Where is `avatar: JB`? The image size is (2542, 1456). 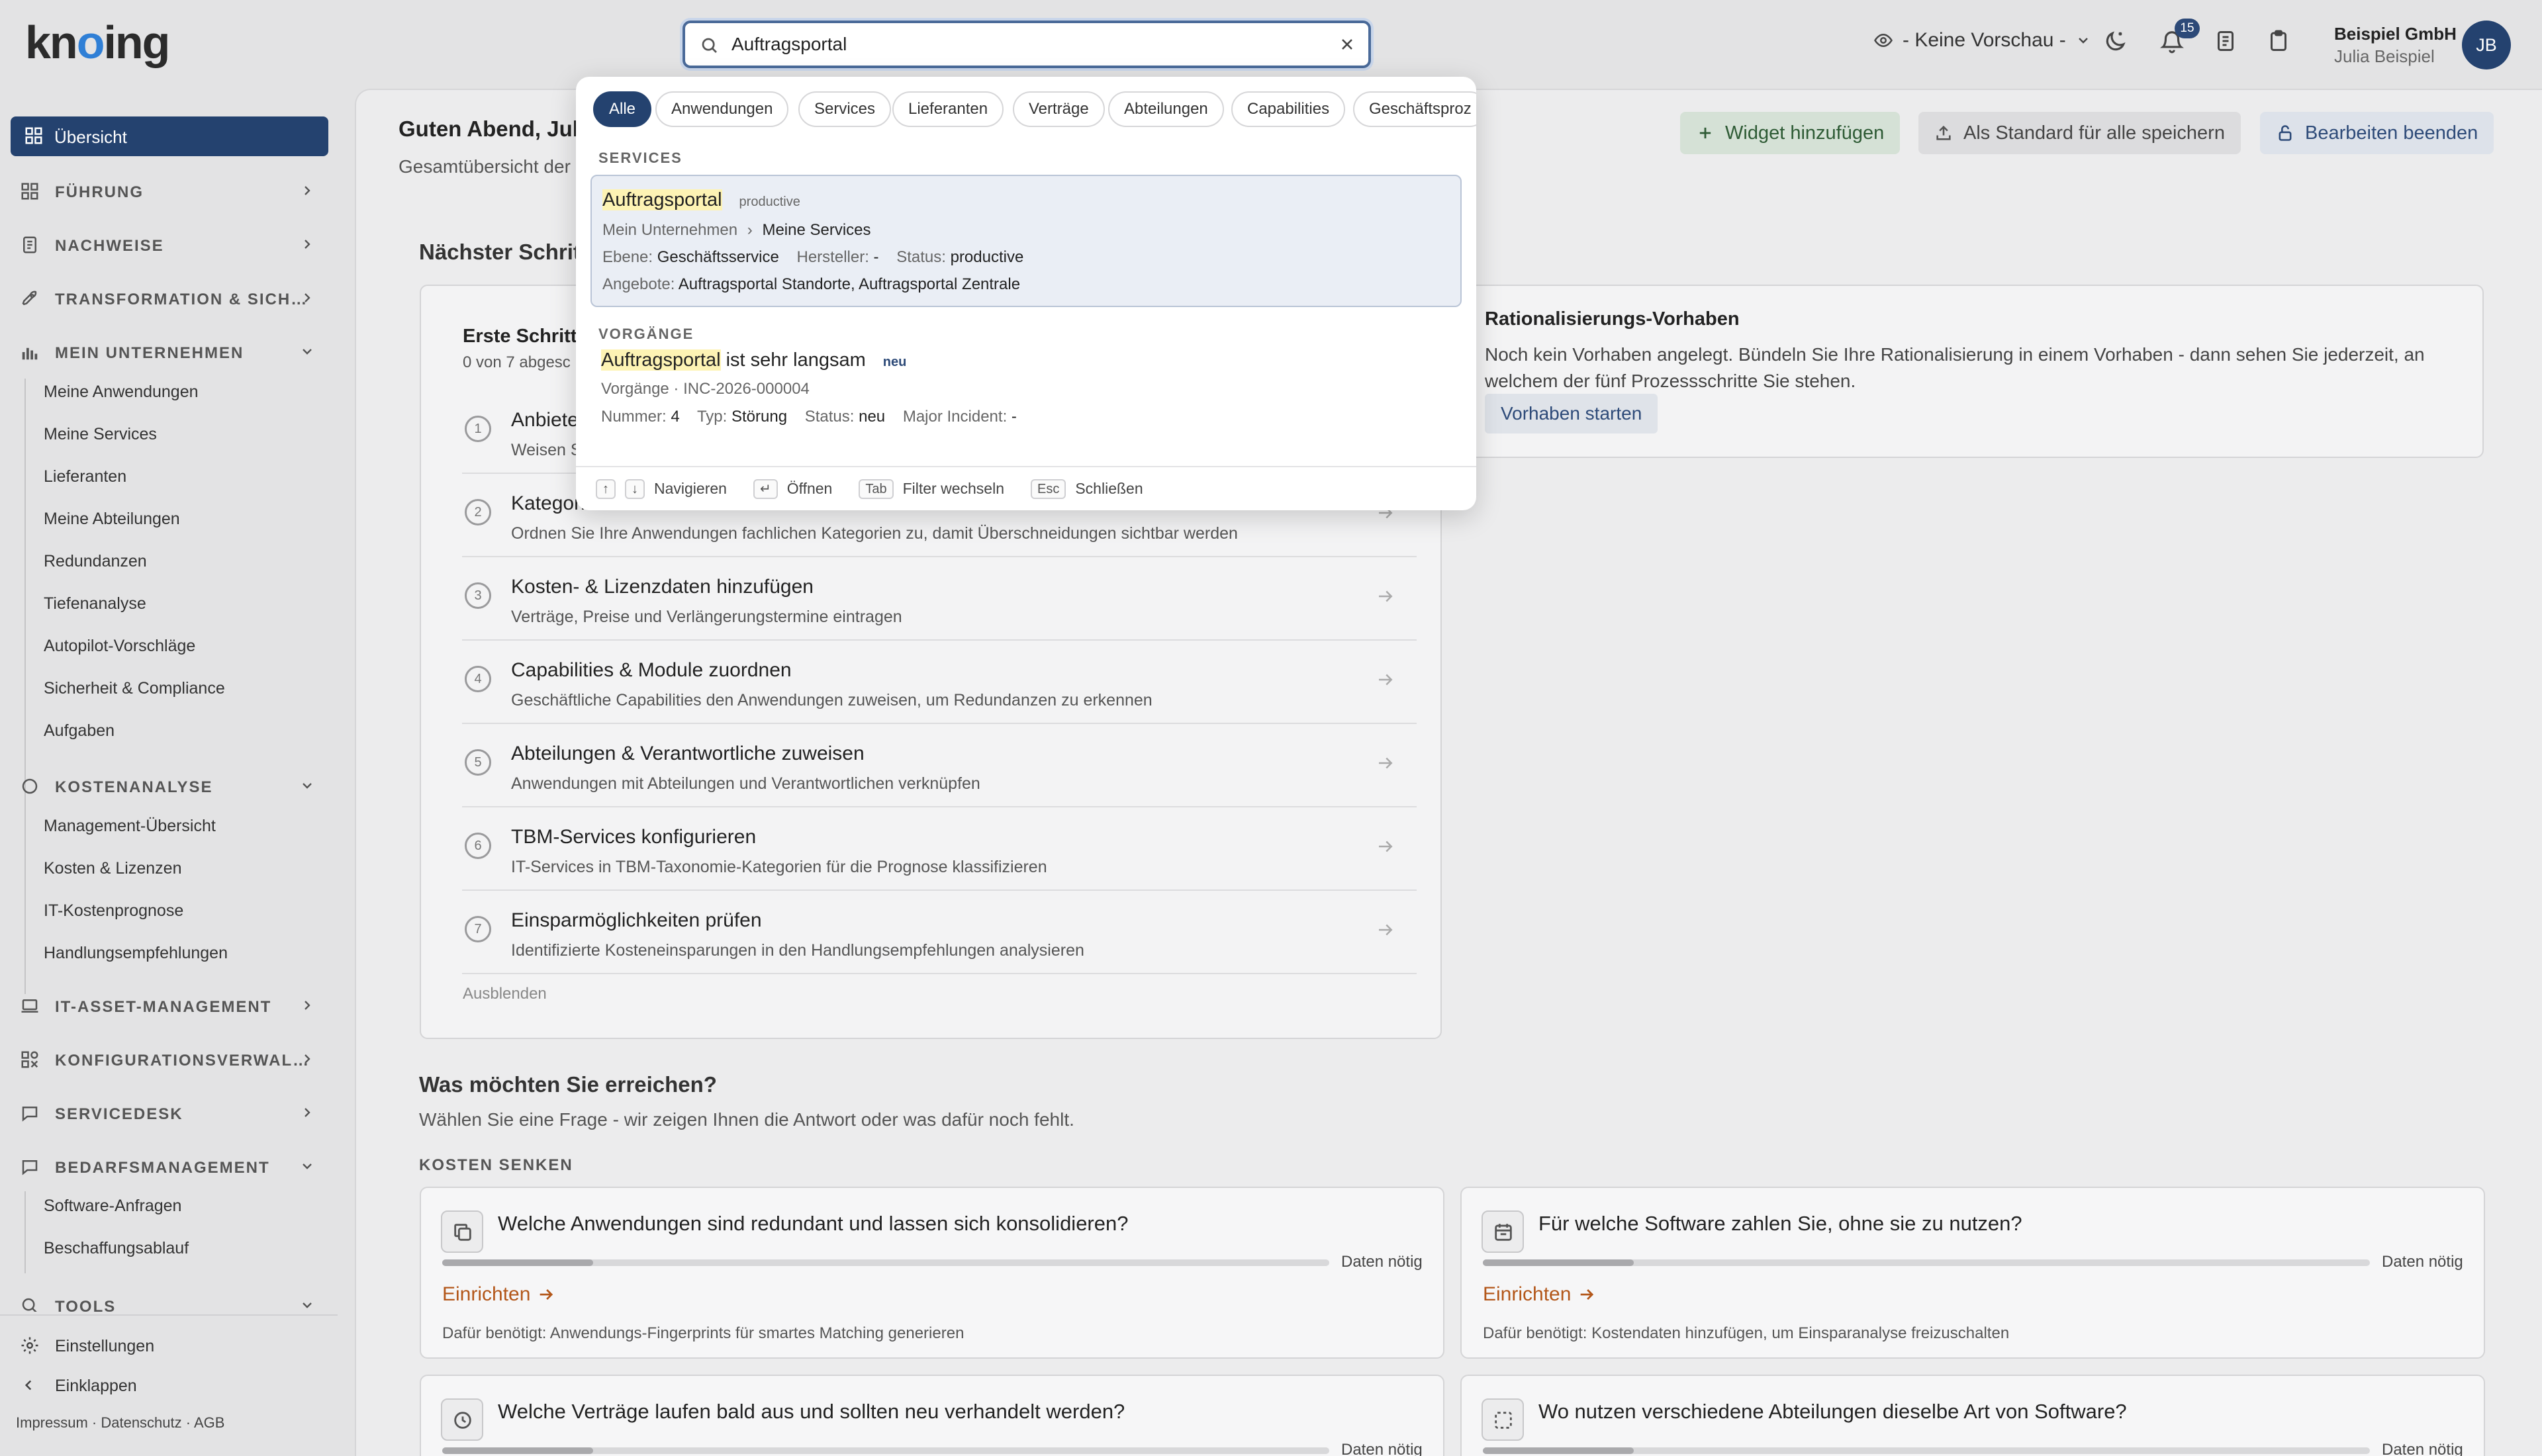 avatar: JB is located at coordinates (2487, 45).